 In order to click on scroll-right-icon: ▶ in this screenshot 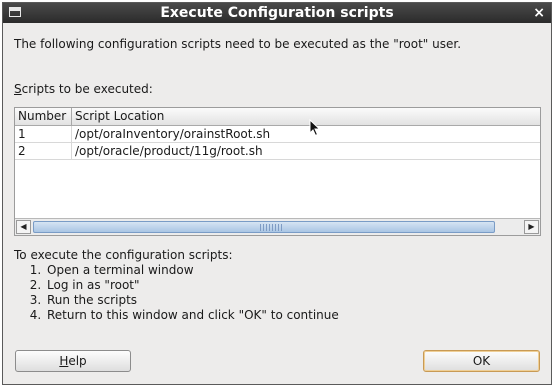, I will do `click(531, 227)`.